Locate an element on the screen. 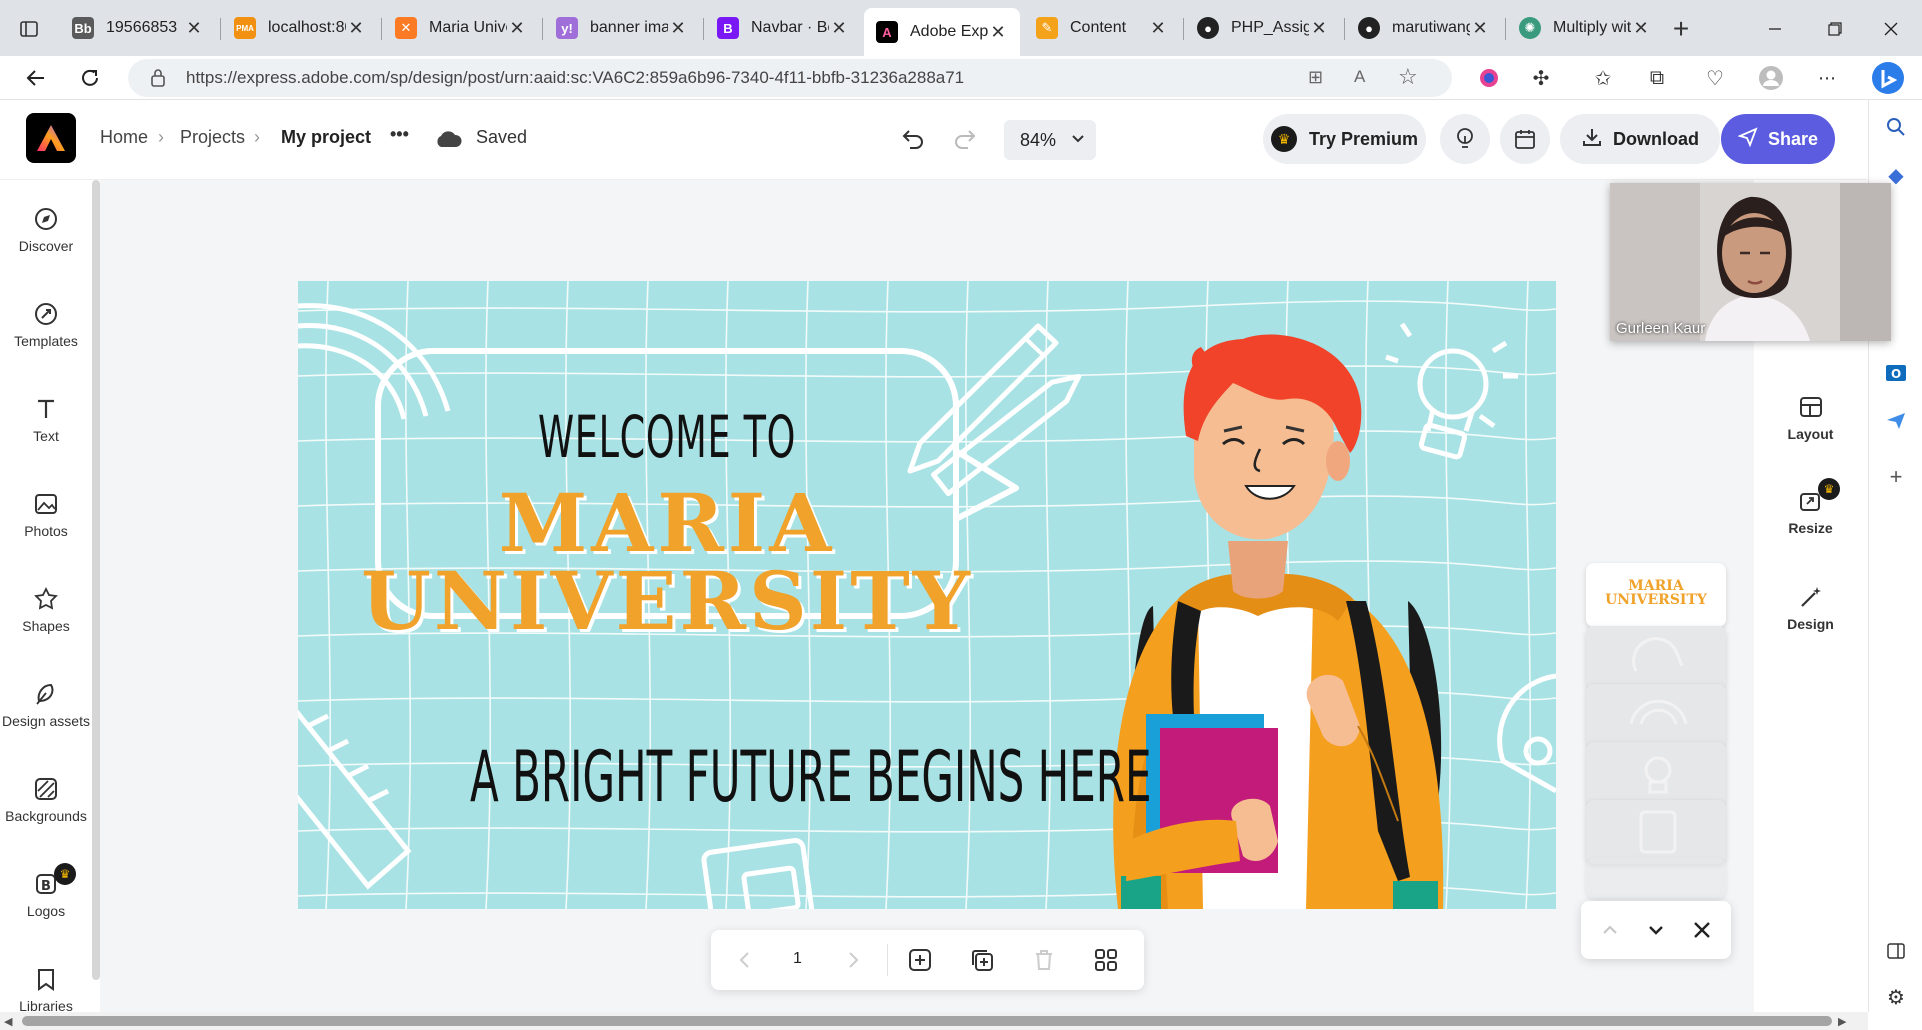  redo-icon is located at coordinates (965, 141).